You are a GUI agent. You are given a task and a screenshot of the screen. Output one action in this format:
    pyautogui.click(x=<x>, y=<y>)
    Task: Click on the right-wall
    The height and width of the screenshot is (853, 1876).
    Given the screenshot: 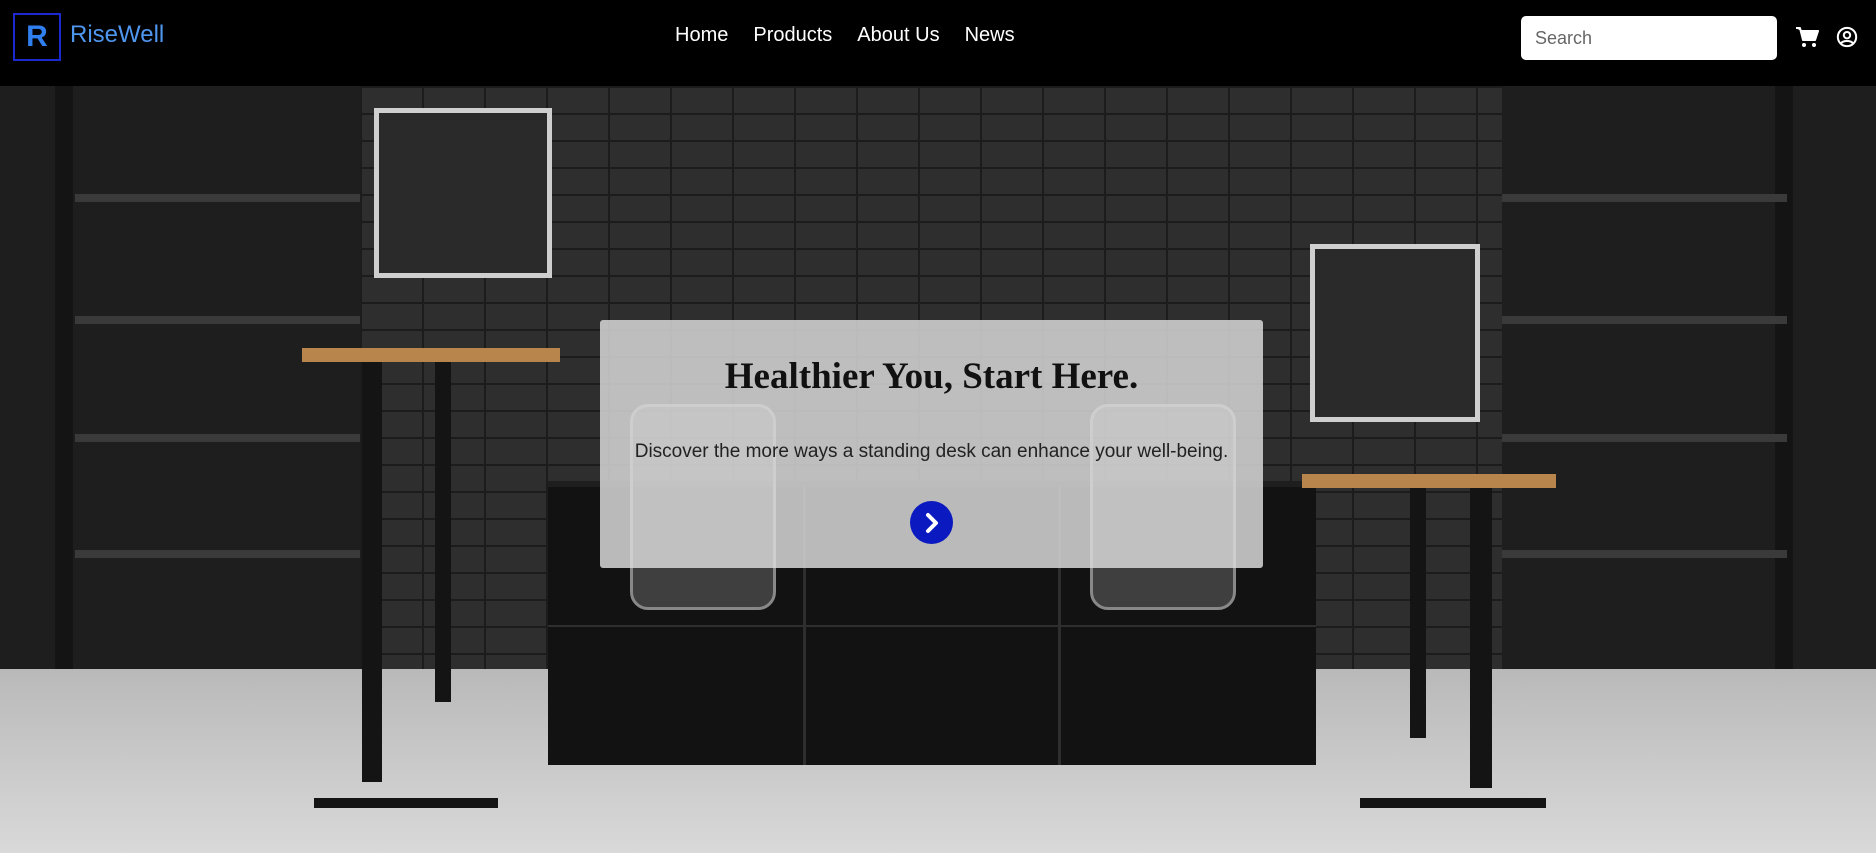 What is the action you would take?
    pyautogui.click(x=1689, y=377)
    